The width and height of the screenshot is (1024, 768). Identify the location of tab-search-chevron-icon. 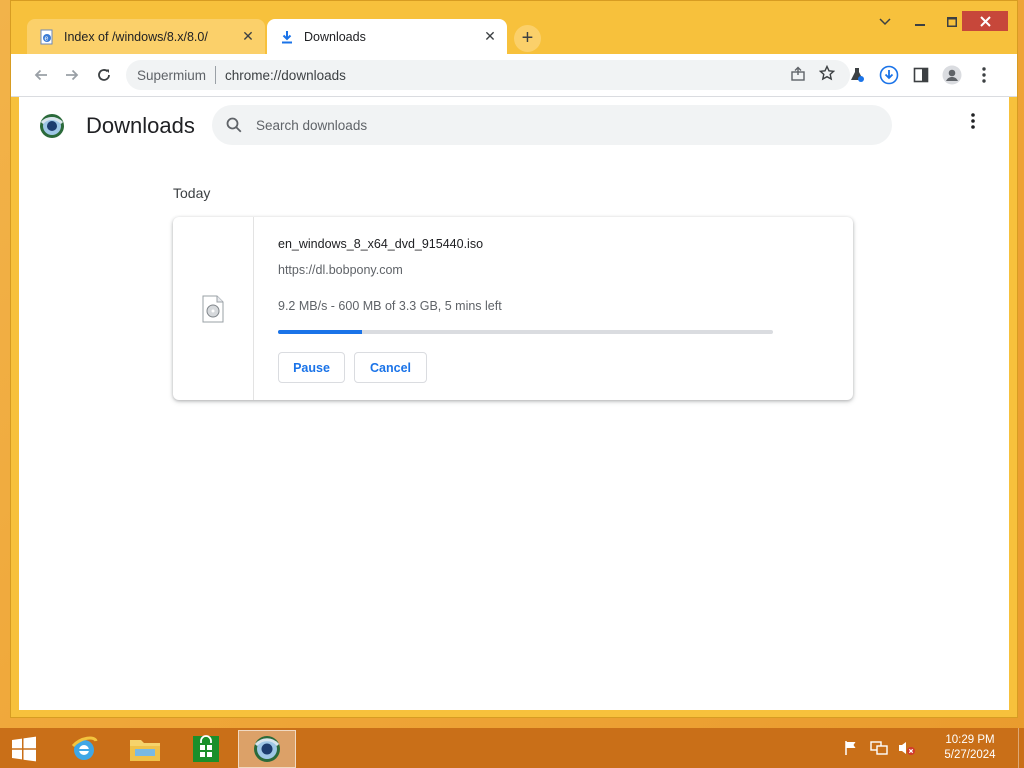
(885, 22).